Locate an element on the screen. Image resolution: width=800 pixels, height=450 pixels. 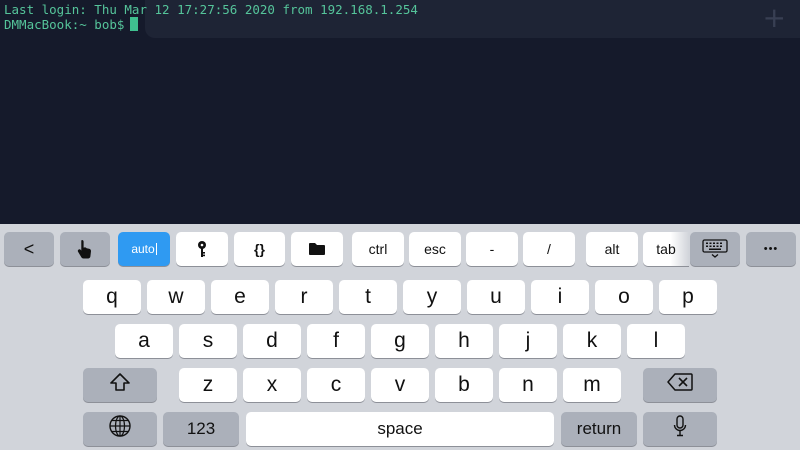
alt-key: alt is located at coordinates (612, 249).